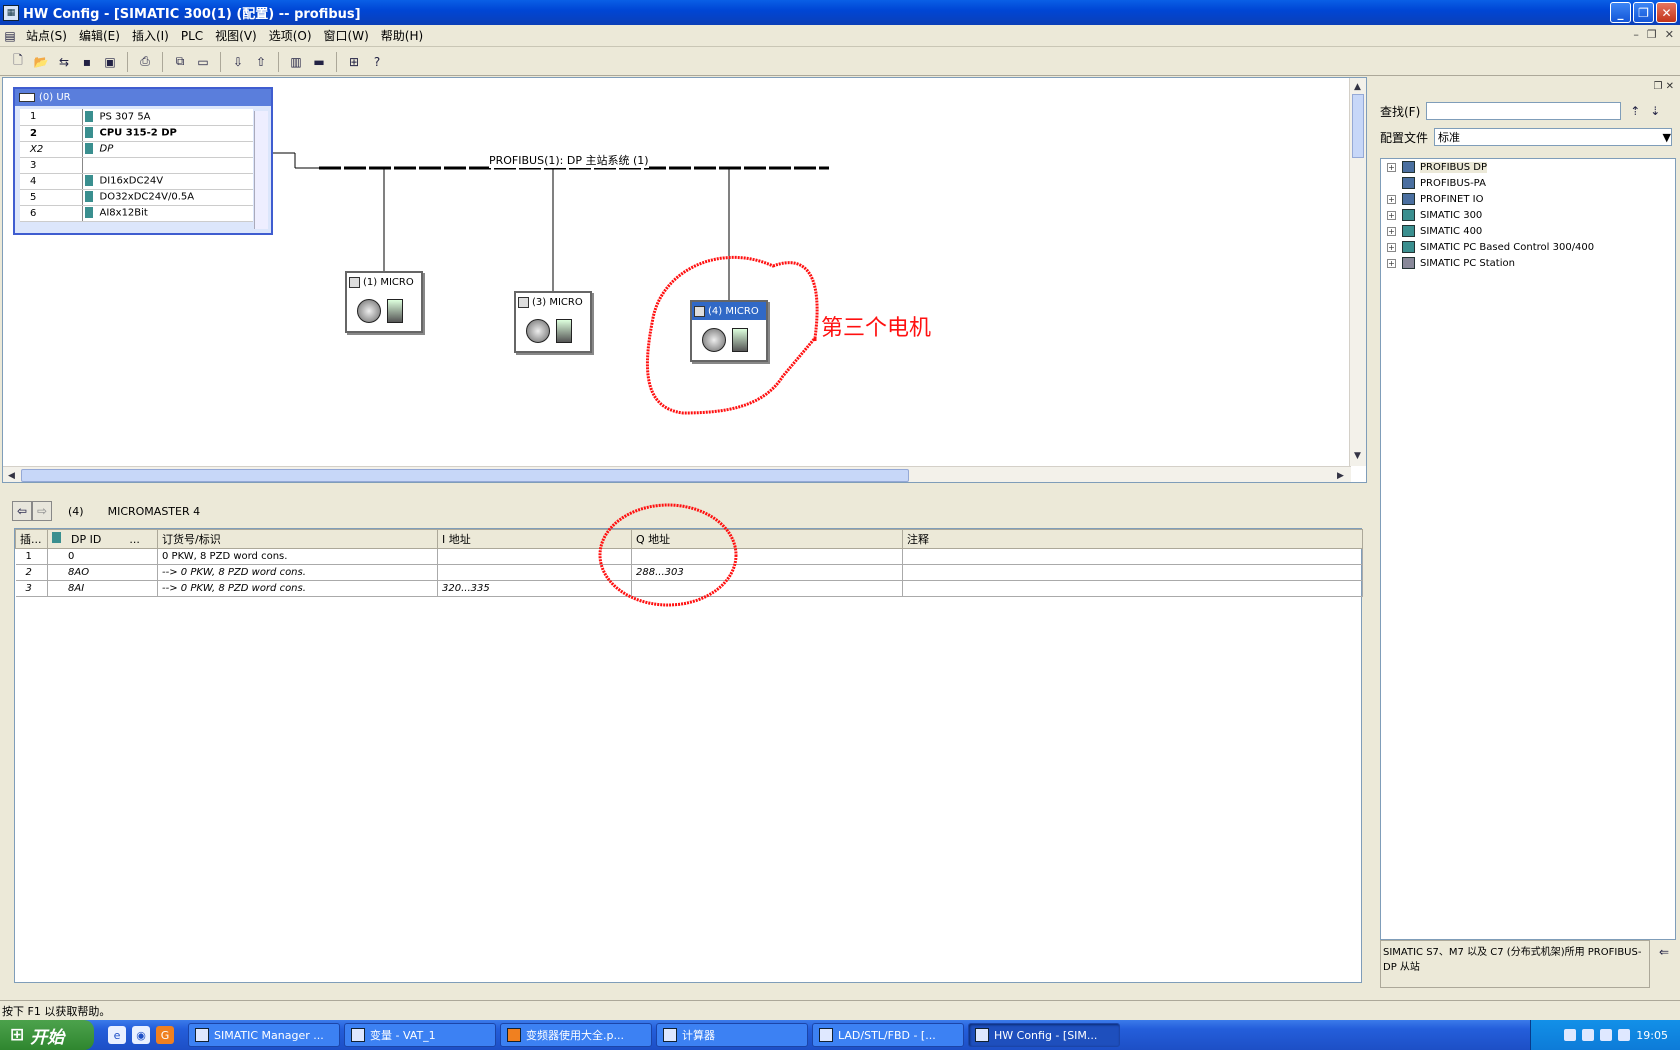 This screenshot has height=1050, width=1680. I want to click on menu-edit: 编辑(E), so click(99, 35).